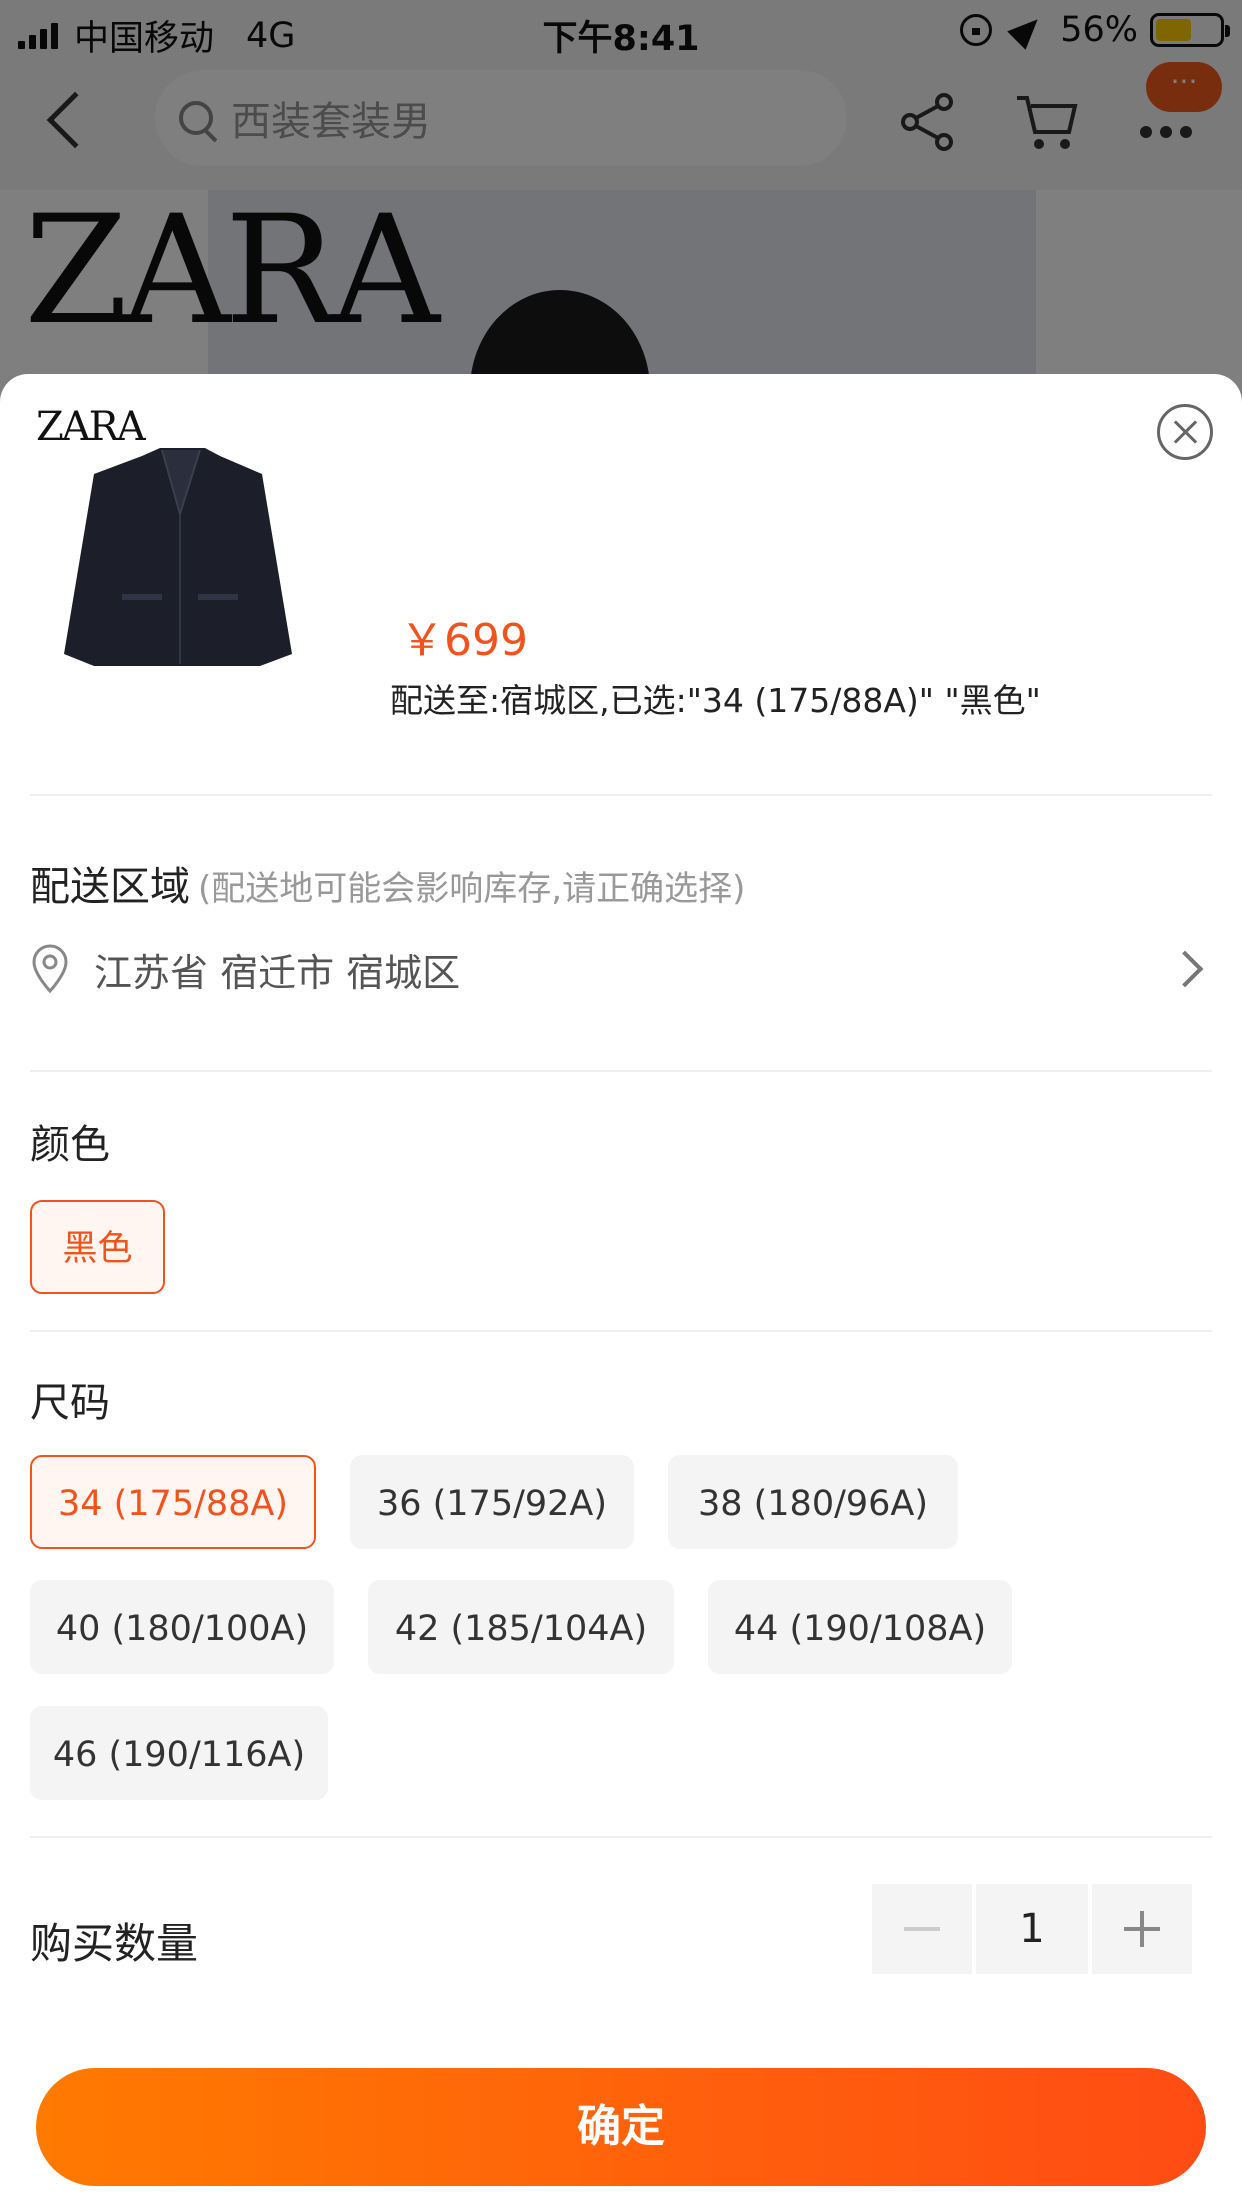  What do you see at coordinates (922, 1929) in the screenshot?
I see `quantity-decrease-button` at bounding box center [922, 1929].